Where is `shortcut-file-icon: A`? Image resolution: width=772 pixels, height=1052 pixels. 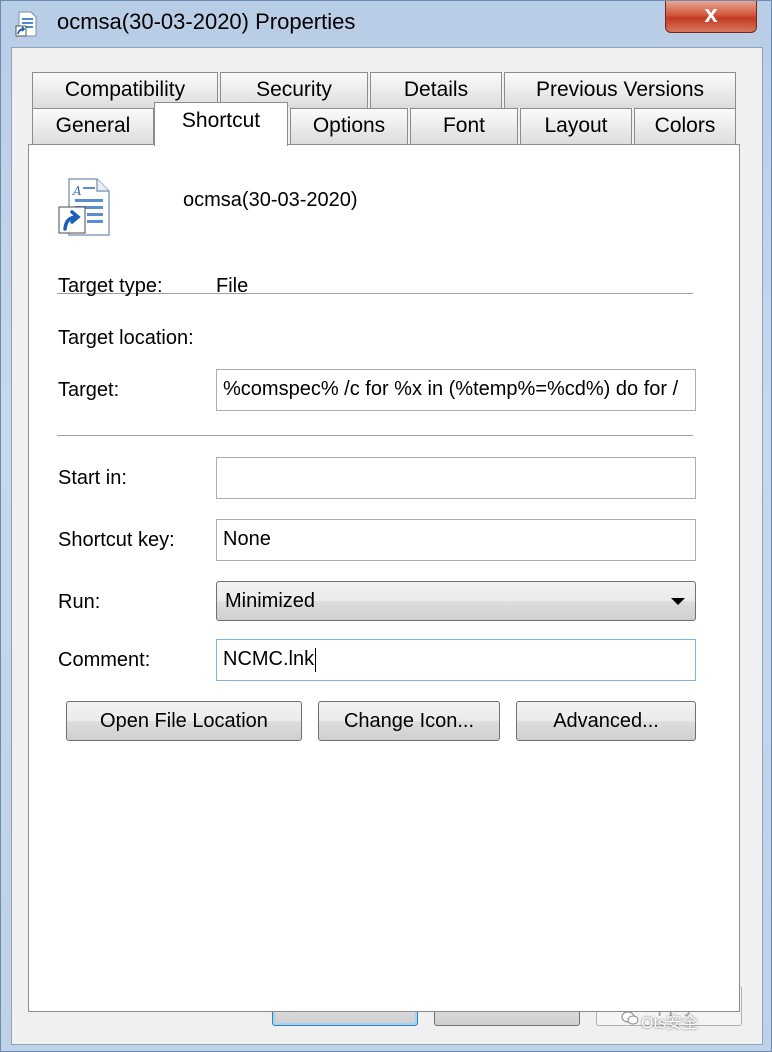
shortcut-file-icon: A is located at coordinates (84, 207).